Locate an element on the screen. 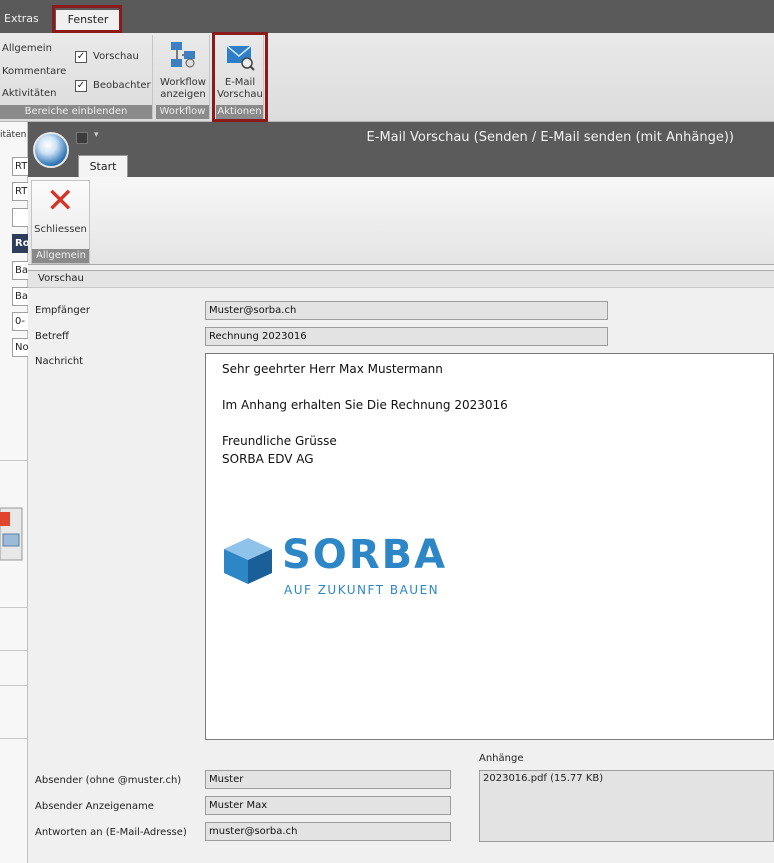 Image resolution: width=774 pixels, height=863 pixels. anzeigename-label: Absender Anzeigename is located at coordinates (94, 806).